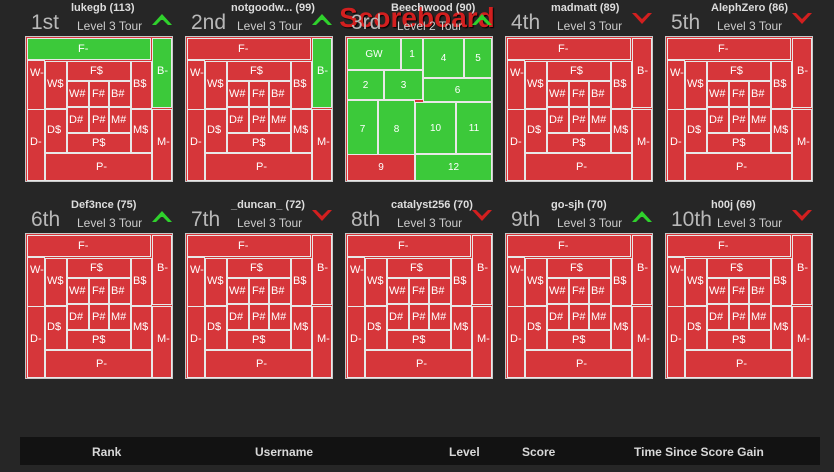  What do you see at coordinates (106, 452) in the screenshot?
I see `column-header-rank: Rank` at bounding box center [106, 452].